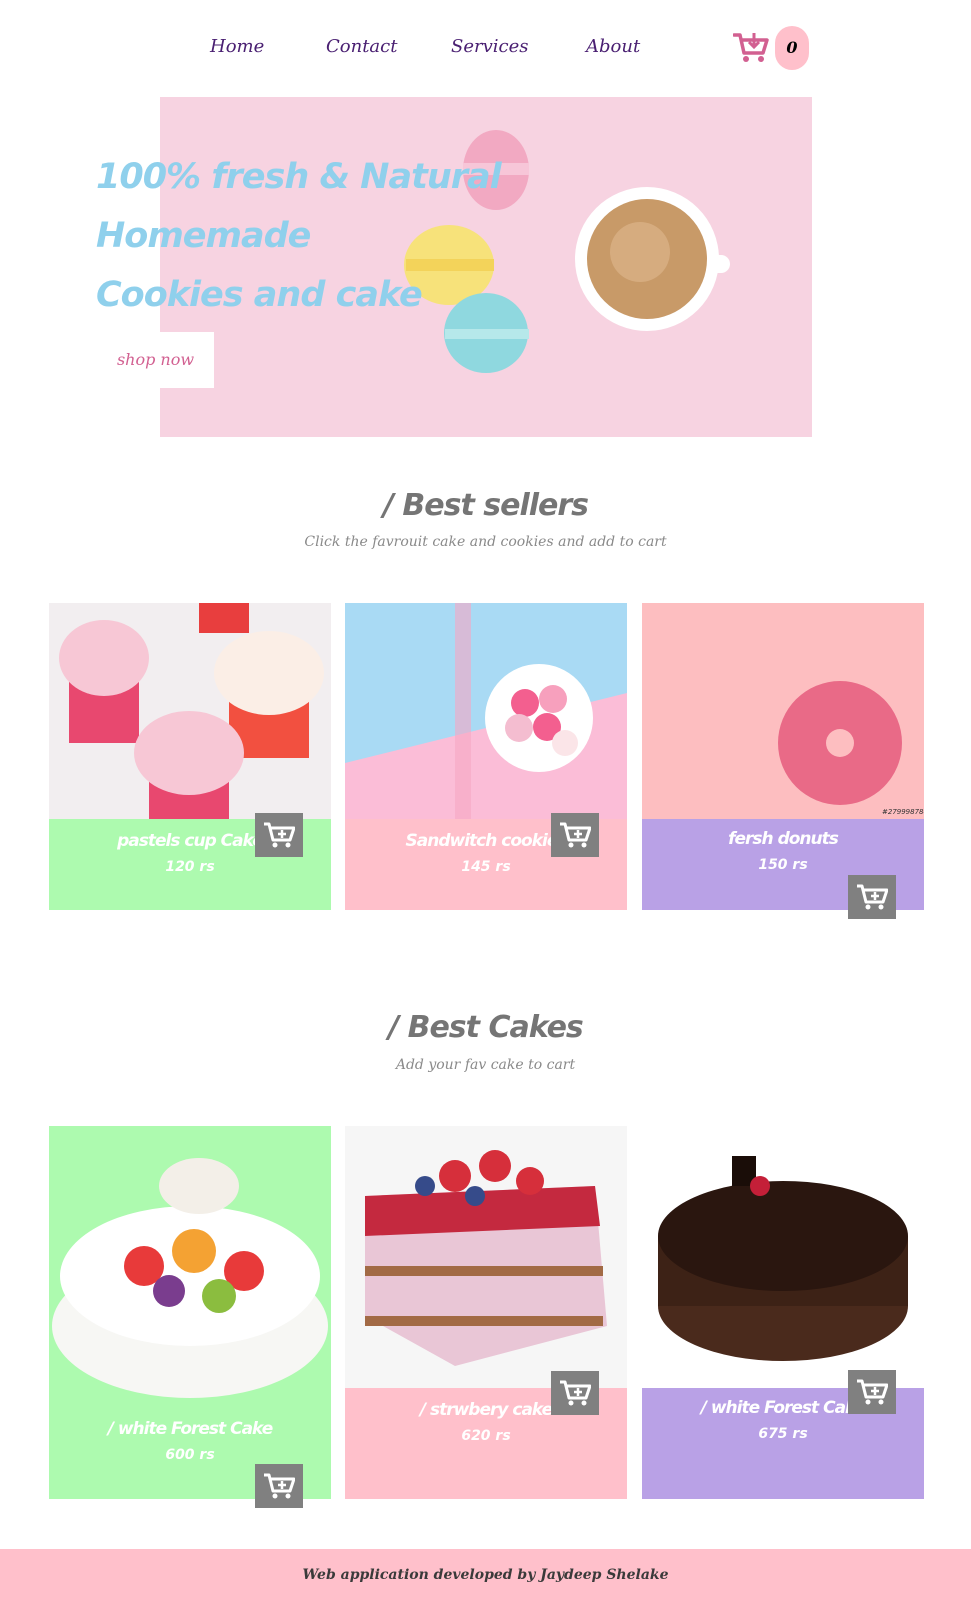 This screenshot has height=1601, width=971. Describe the element at coordinates (486, 1257) in the screenshot. I see `strawberry-cake-image` at that location.